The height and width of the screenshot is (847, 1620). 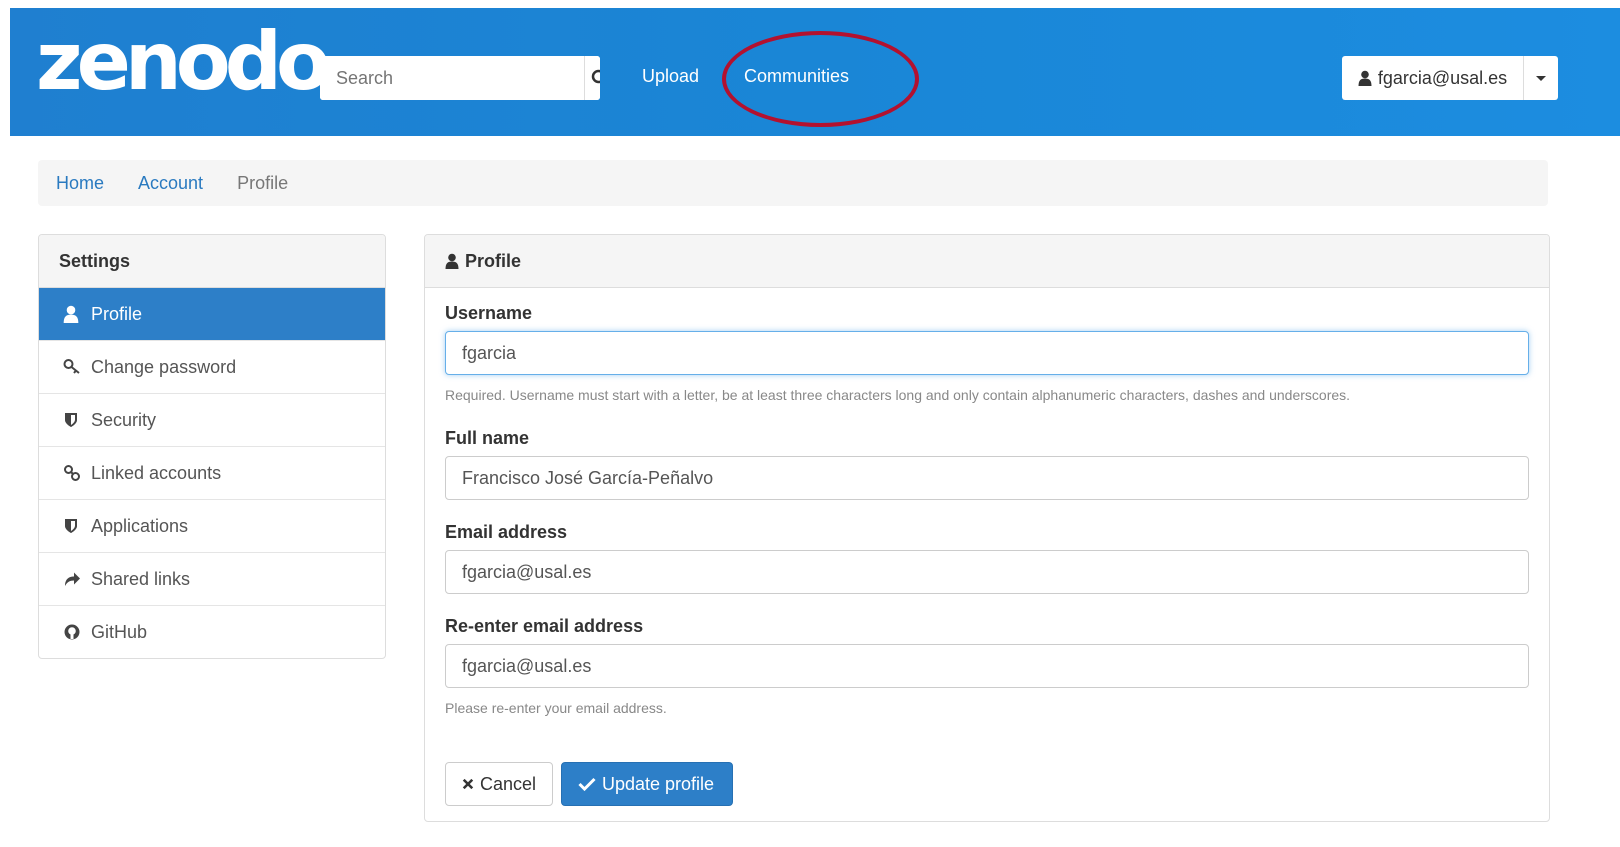 What do you see at coordinates (670, 76) in the screenshot?
I see `nav-upload-link: Upload` at bounding box center [670, 76].